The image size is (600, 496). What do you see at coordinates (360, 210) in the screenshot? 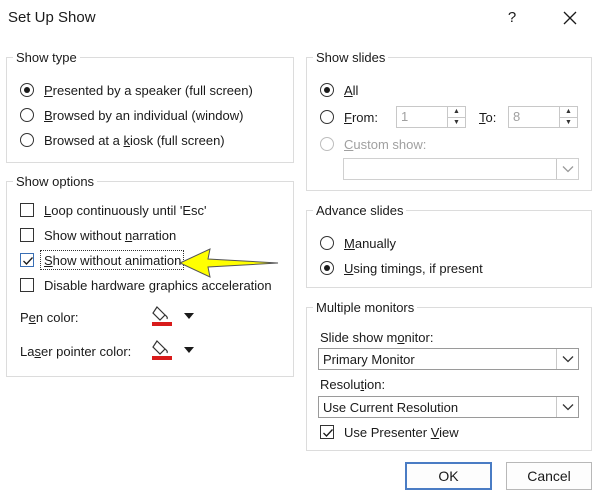
I see `advance-slides-label: Advance slides` at bounding box center [360, 210].